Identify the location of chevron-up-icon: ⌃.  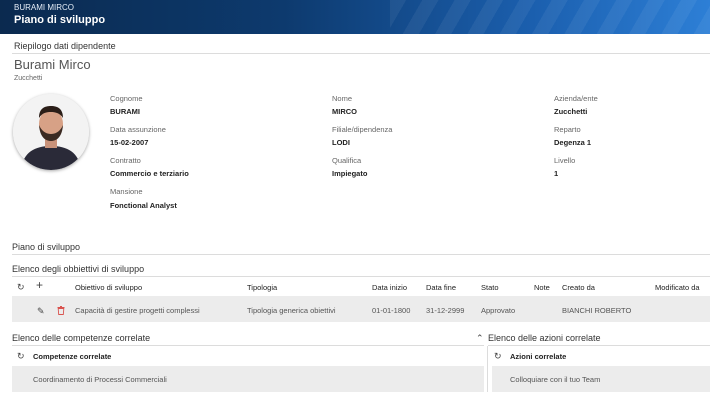
(480, 338).